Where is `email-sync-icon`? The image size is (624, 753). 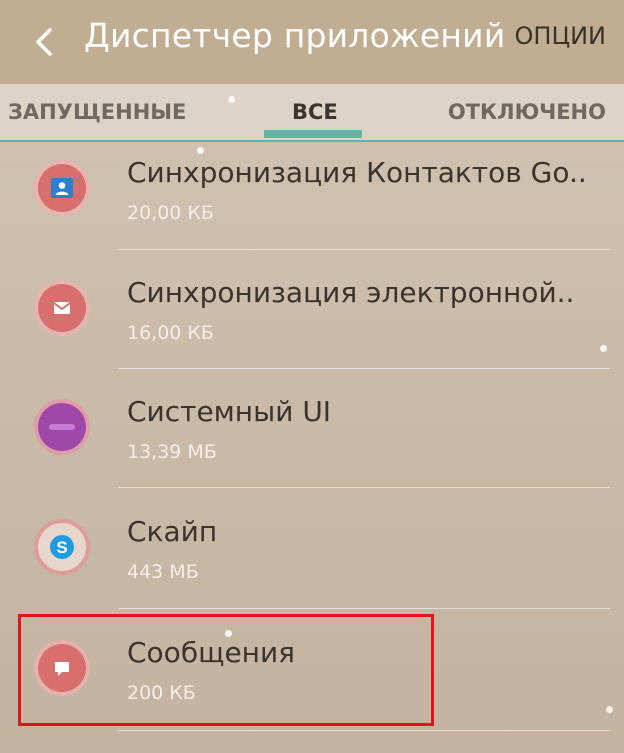 email-sync-icon is located at coordinates (62, 308).